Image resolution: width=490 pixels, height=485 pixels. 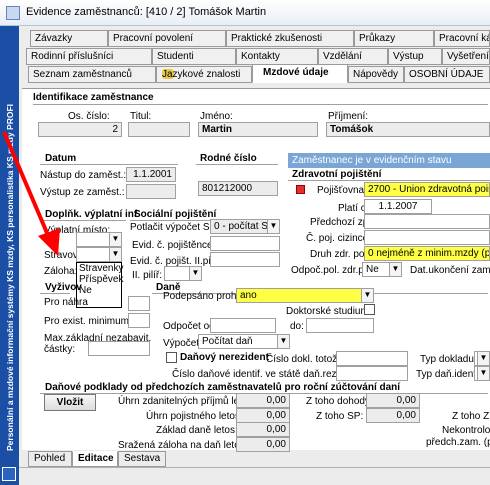 What do you see at coordinates (183, 273) in the screenshot?
I see `pilir-select: ▼` at bounding box center [183, 273].